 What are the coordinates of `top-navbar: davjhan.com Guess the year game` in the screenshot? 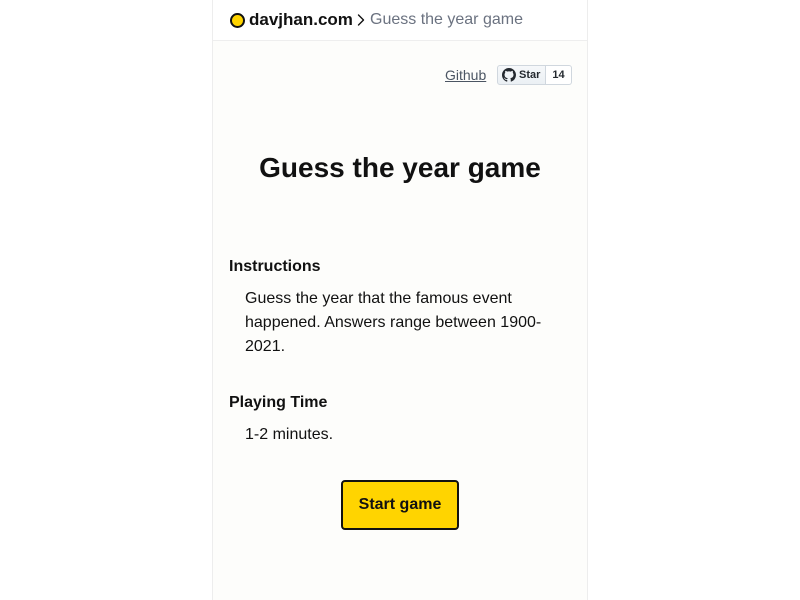 It's located at (400, 20).